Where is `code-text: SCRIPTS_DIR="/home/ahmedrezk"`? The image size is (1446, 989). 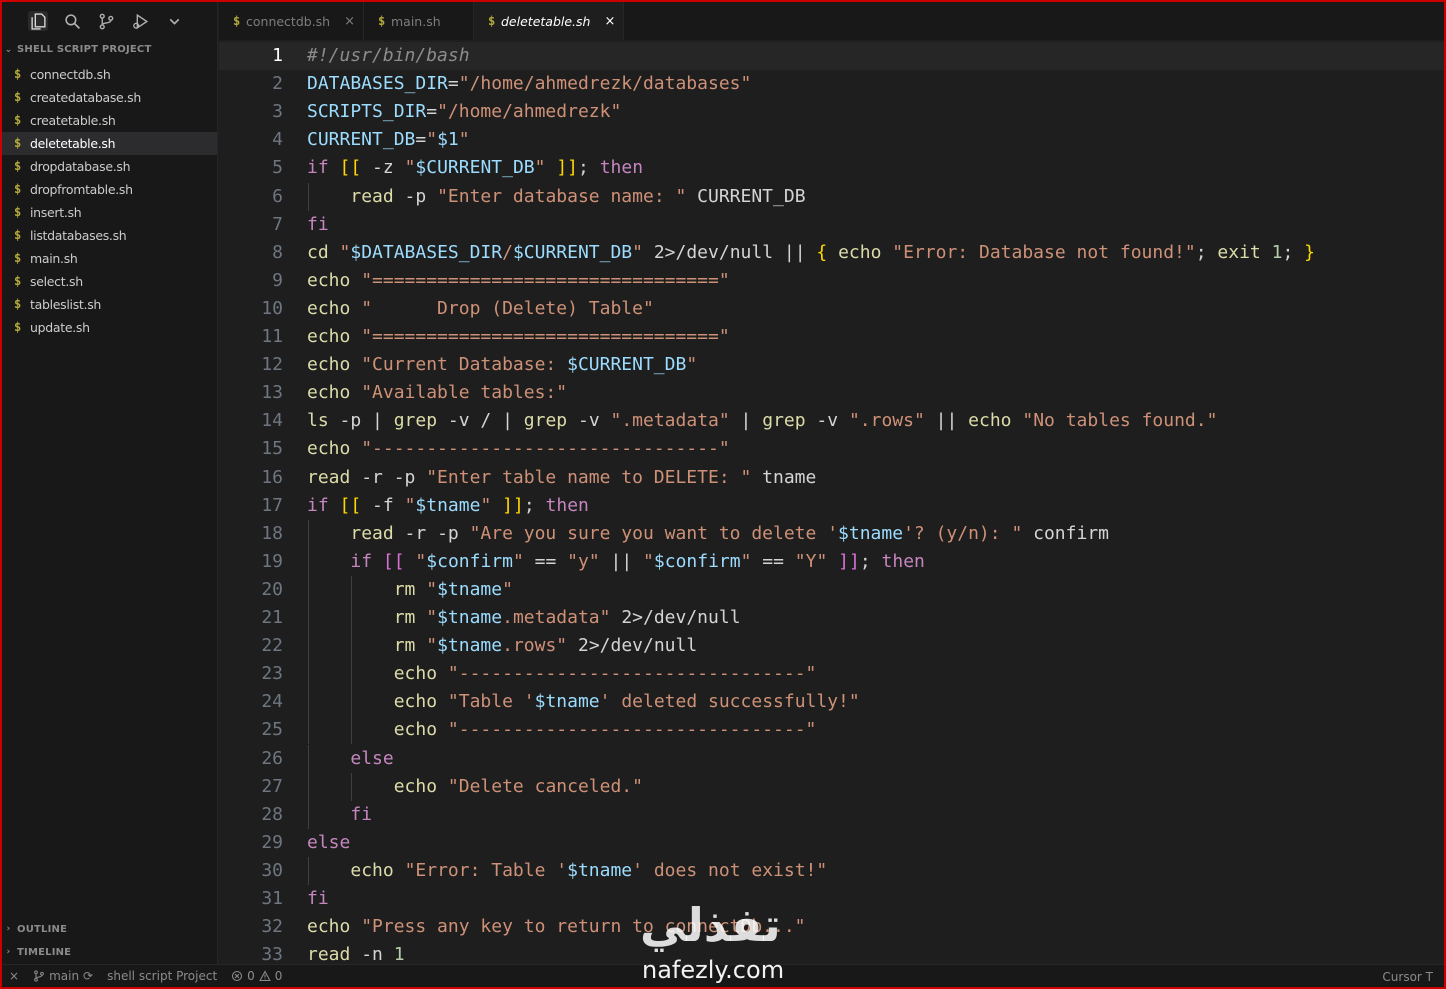
code-text: SCRIPTS_DIR="/home/ahmedrezk" is located at coordinates (464, 112).